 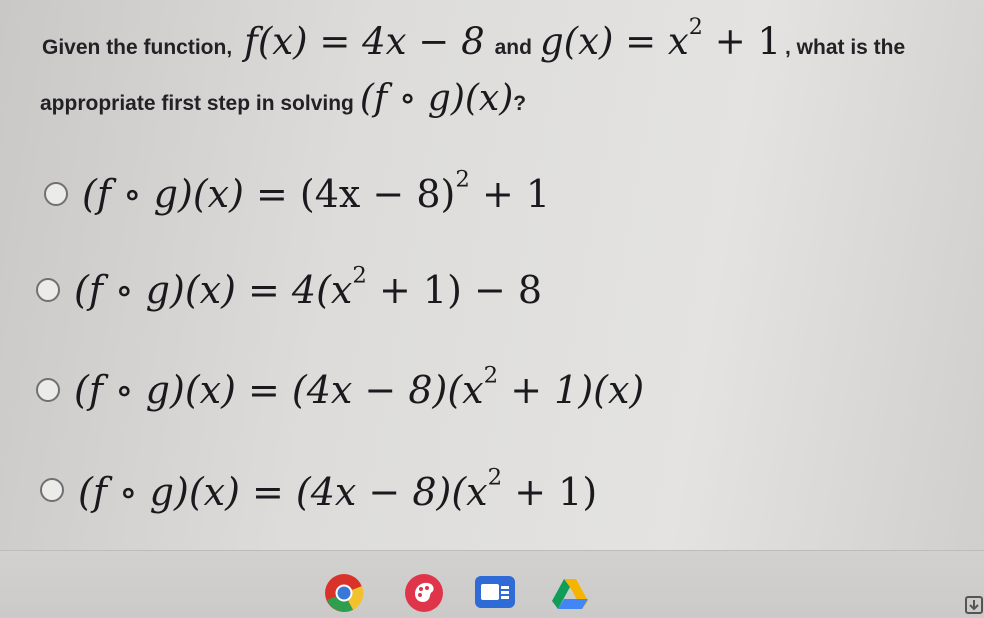 What do you see at coordinates (137, 47) in the screenshot?
I see `question-intro: Given the function,` at bounding box center [137, 47].